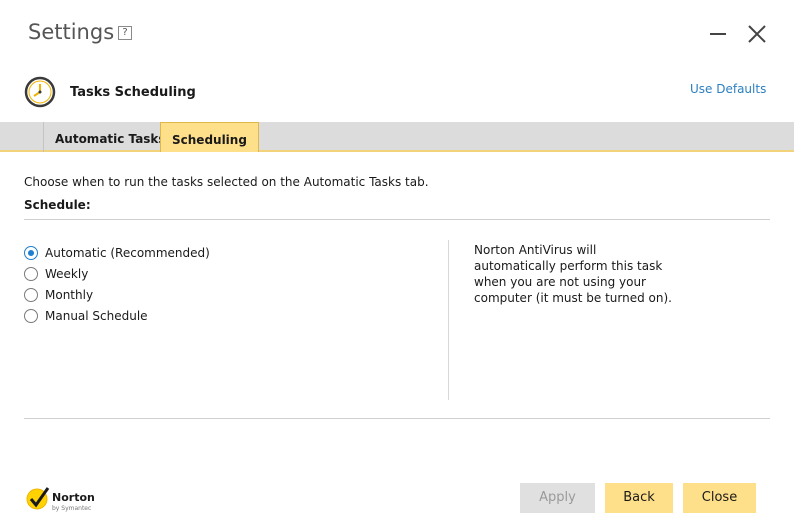  Describe the element at coordinates (38, 498) in the screenshot. I see `norton-check-icon` at that location.